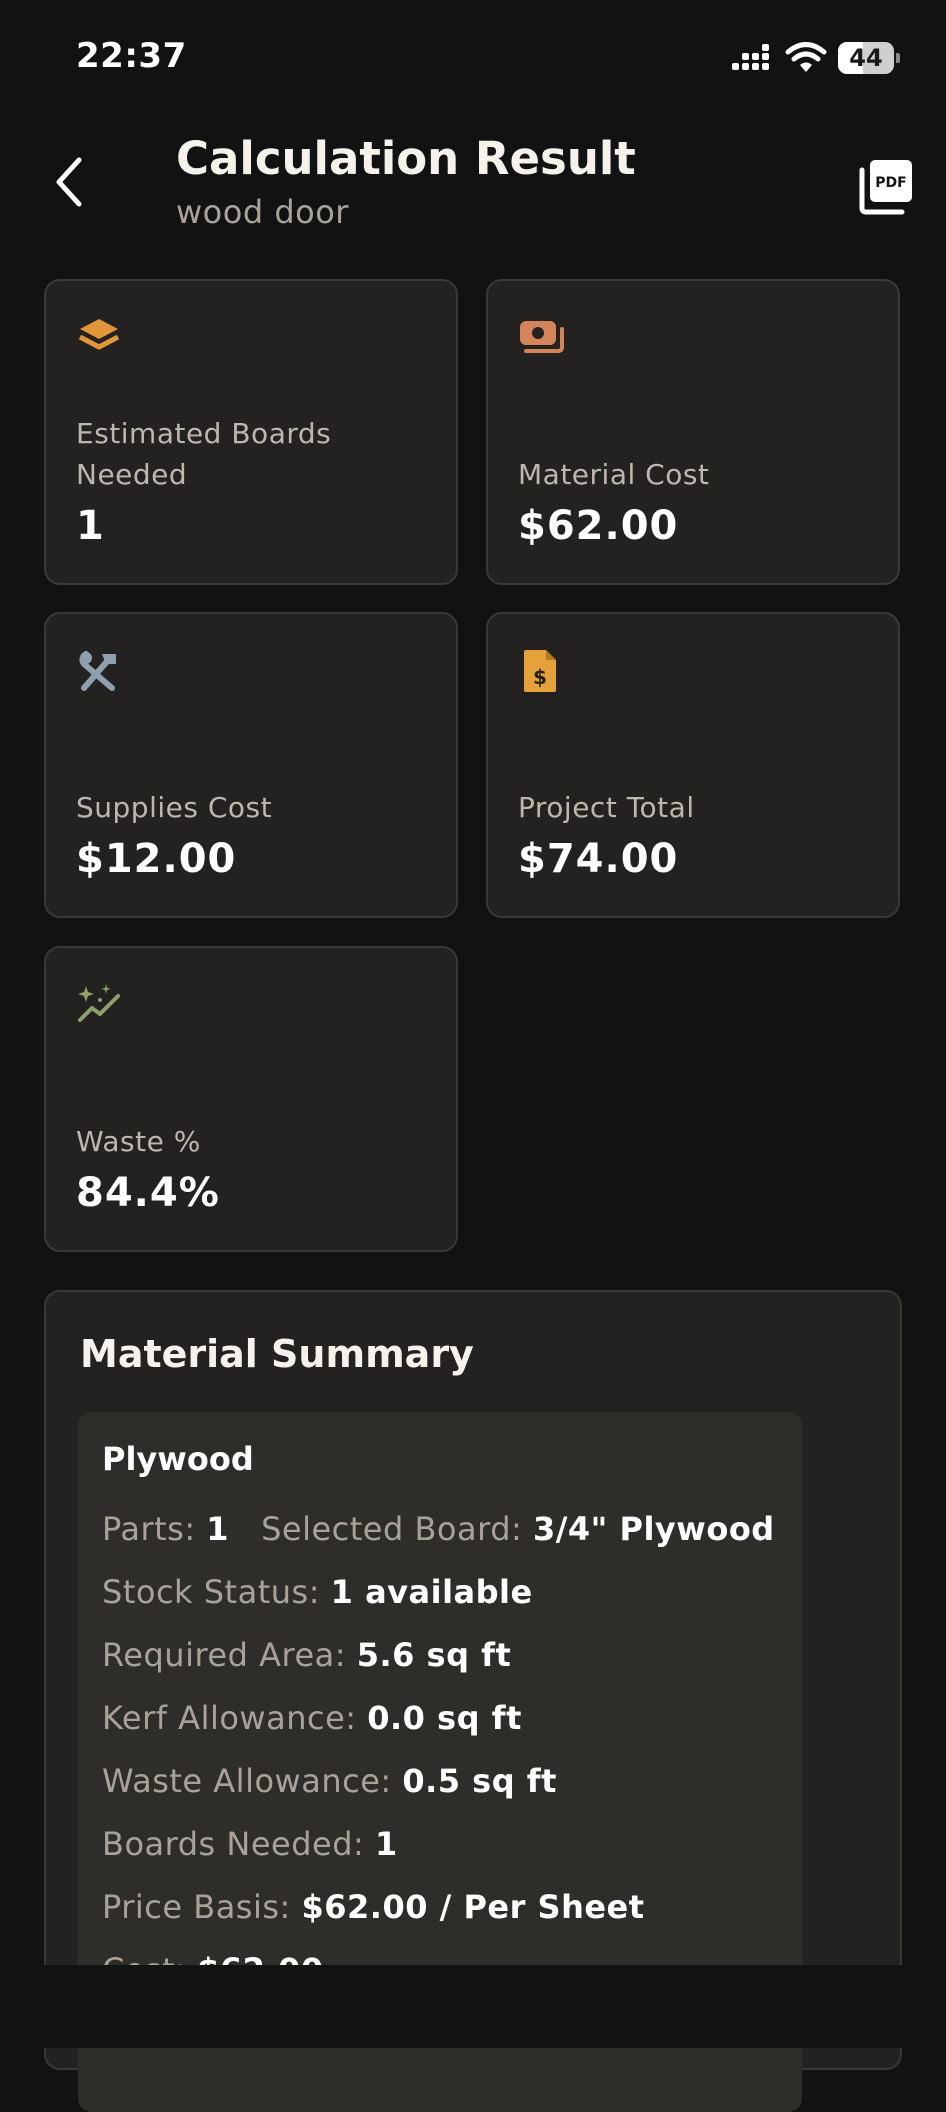  I want to click on cellular-signal-icon, so click(750, 57).